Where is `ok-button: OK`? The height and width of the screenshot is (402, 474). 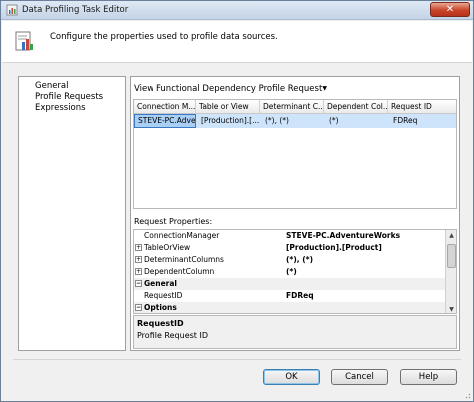
ok-button: OK is located at coordinates (291, 377).